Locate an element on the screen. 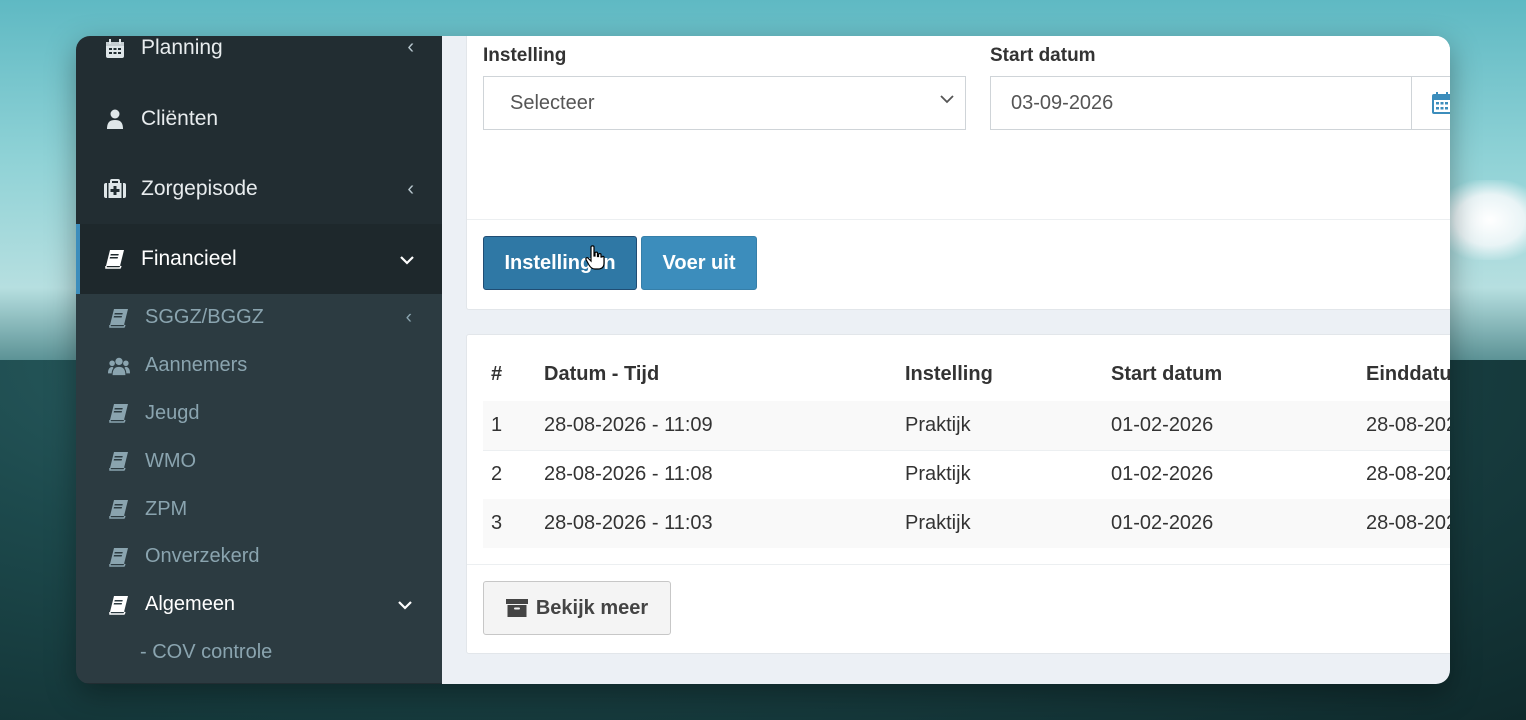 This screenshot has width=1526, height=720. submenu-item-label: WMO is located at coordinates (171, 460).